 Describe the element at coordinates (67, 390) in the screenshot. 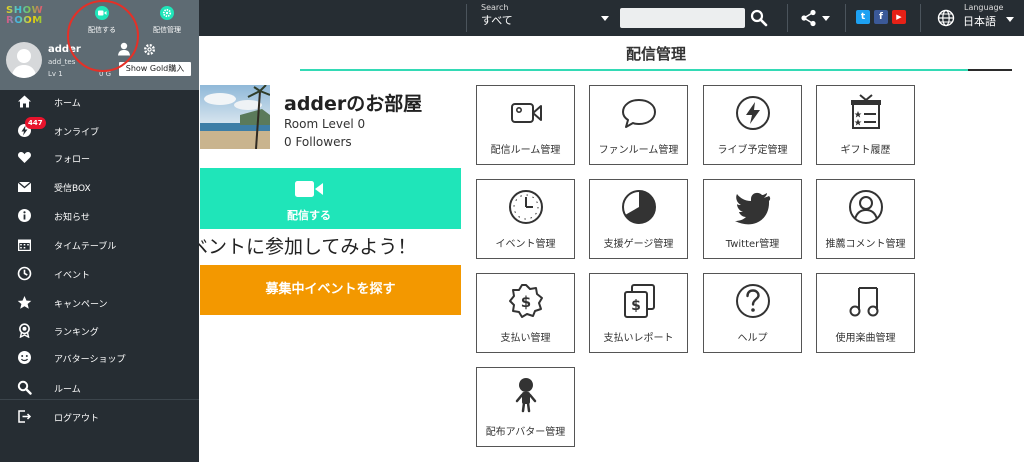

I see `sidebar-item-label: ルーム` at that location.